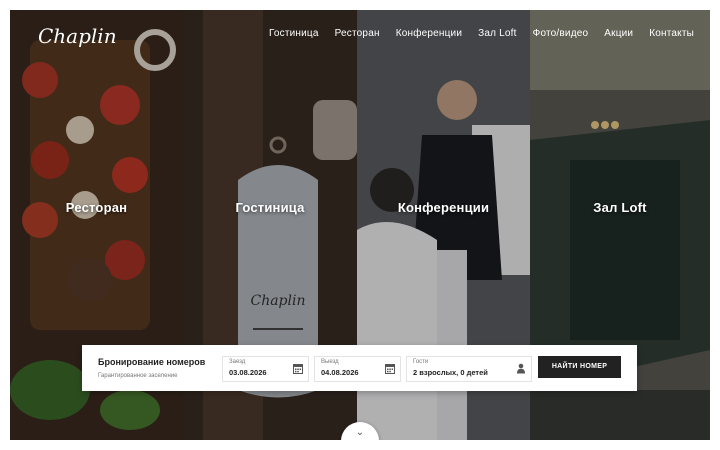 The height and width of the screenshot is (450, 720). Describe the element at coordinates (360, 432) in the screenshot. I see `chevron-down-icon: ⌄` at that location.